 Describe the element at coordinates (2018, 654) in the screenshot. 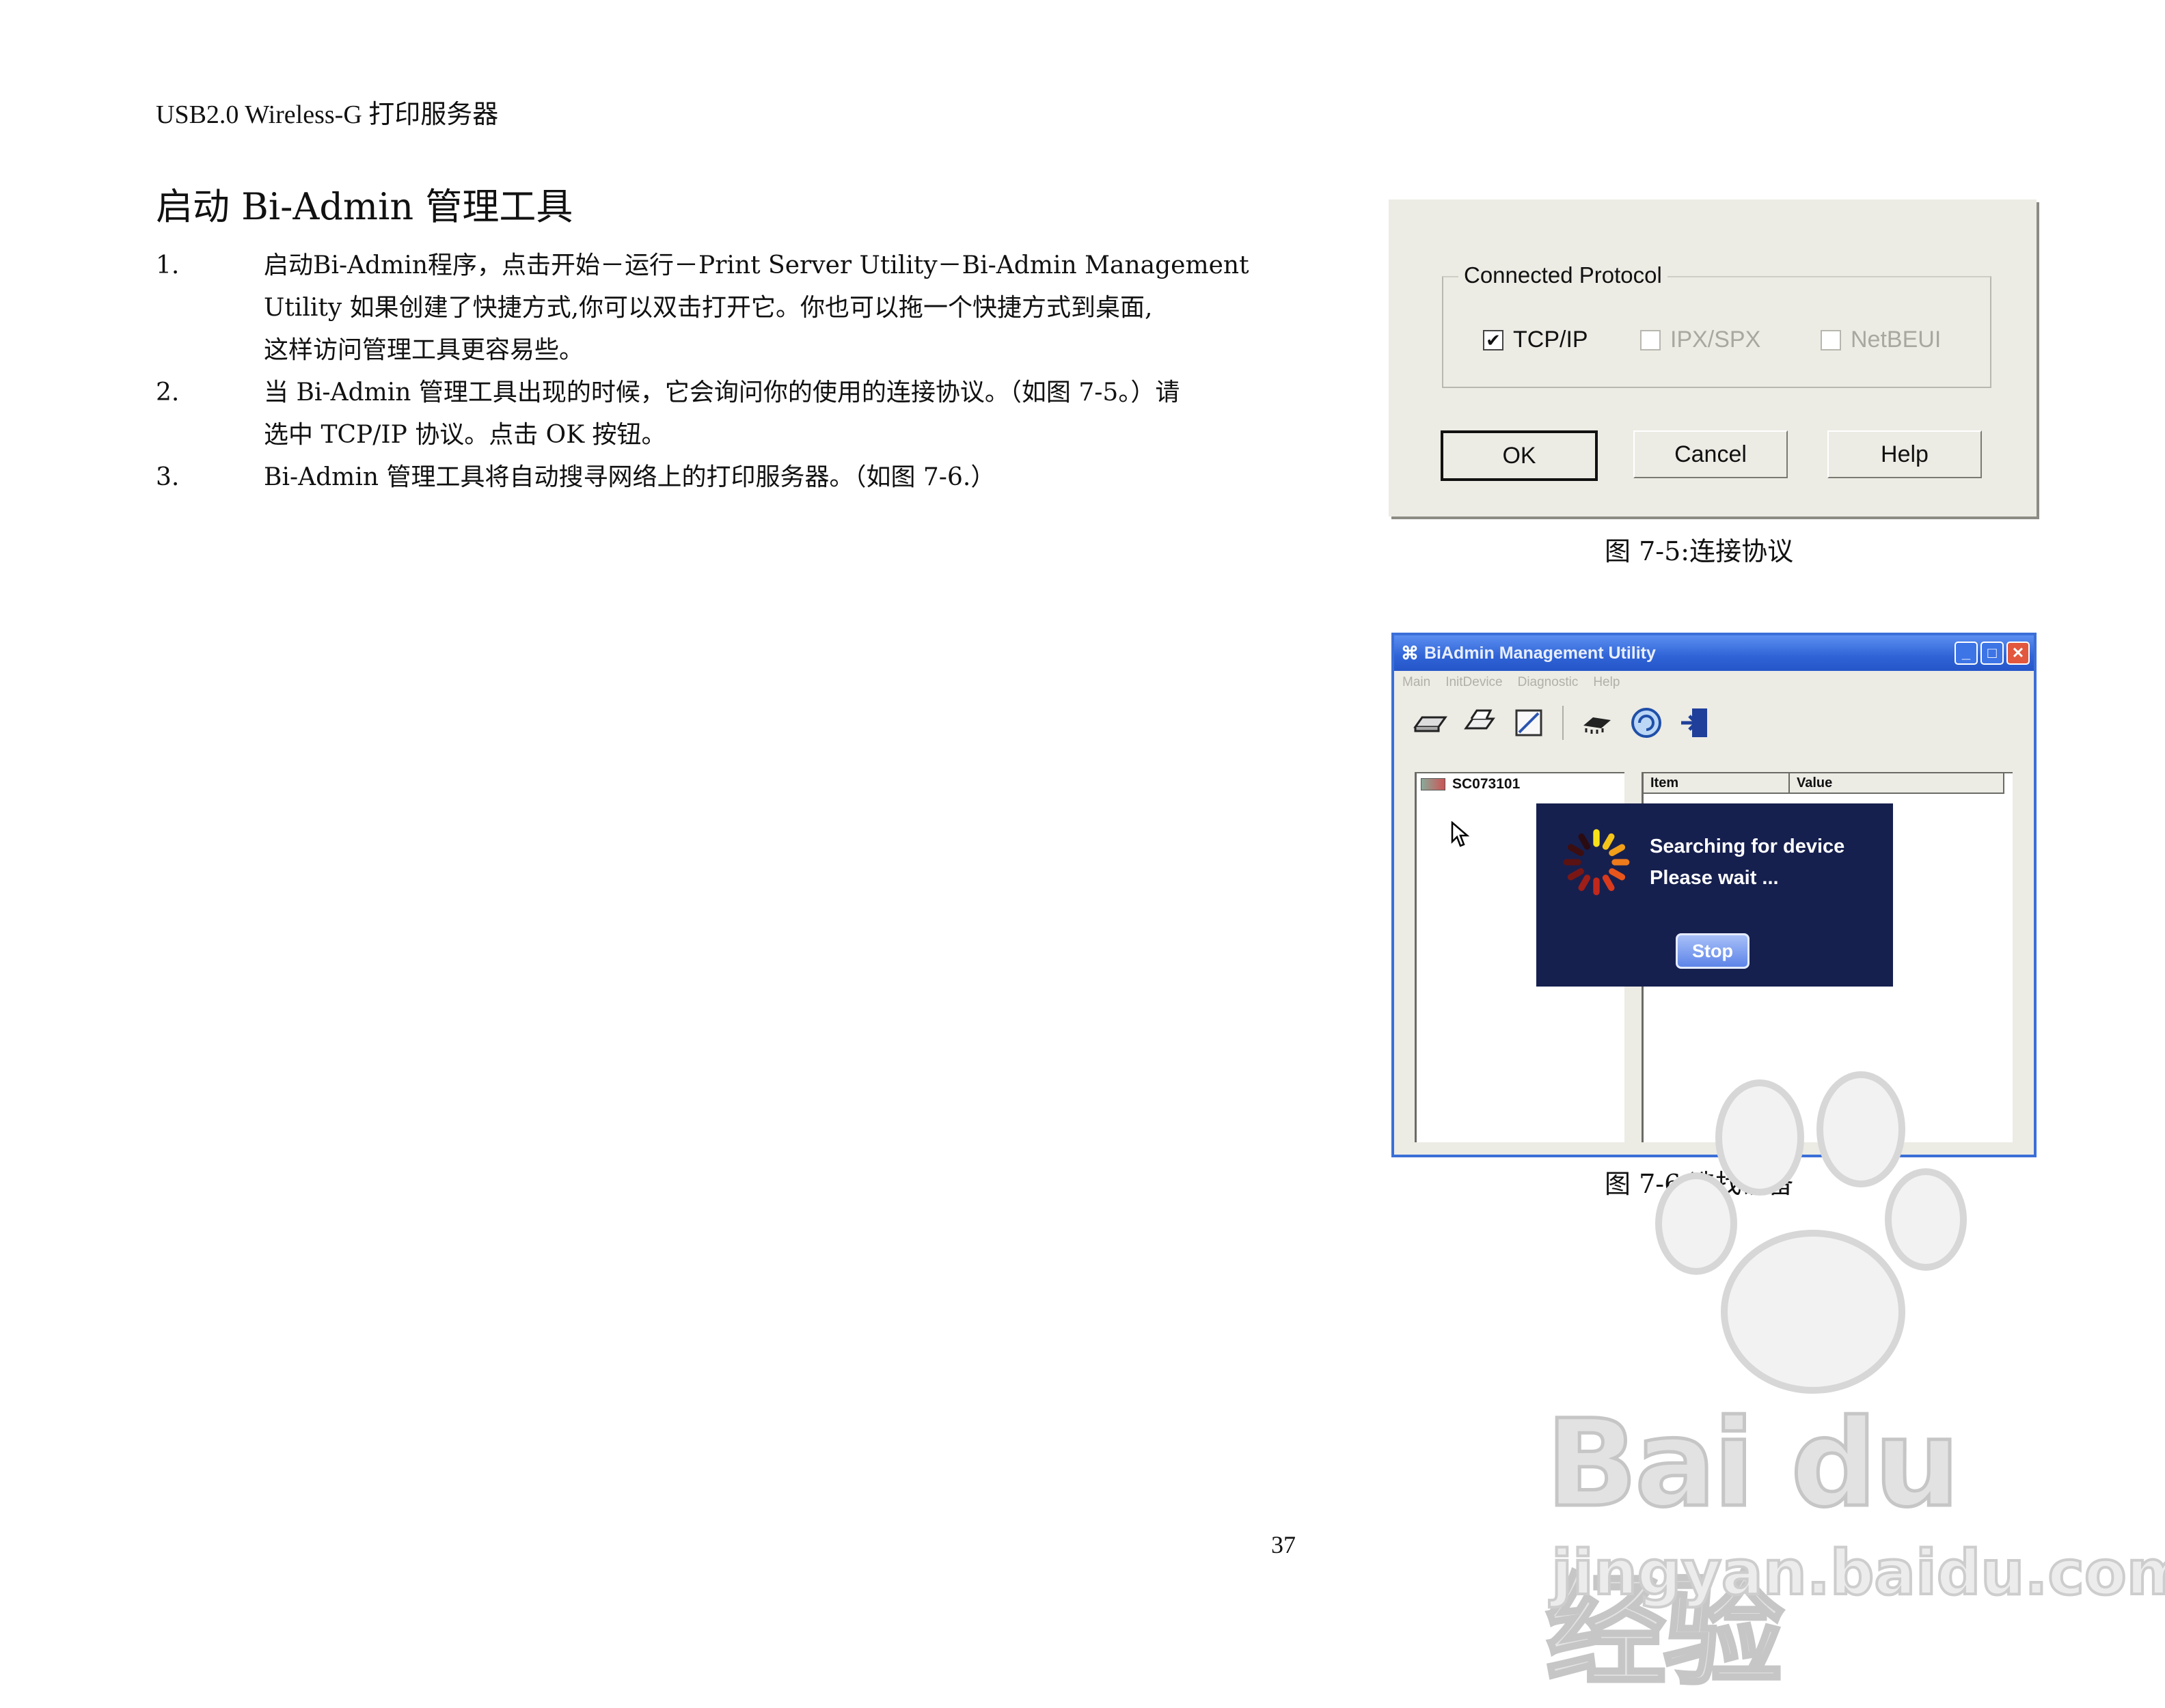

I see `close-icon: ✕` at that location.